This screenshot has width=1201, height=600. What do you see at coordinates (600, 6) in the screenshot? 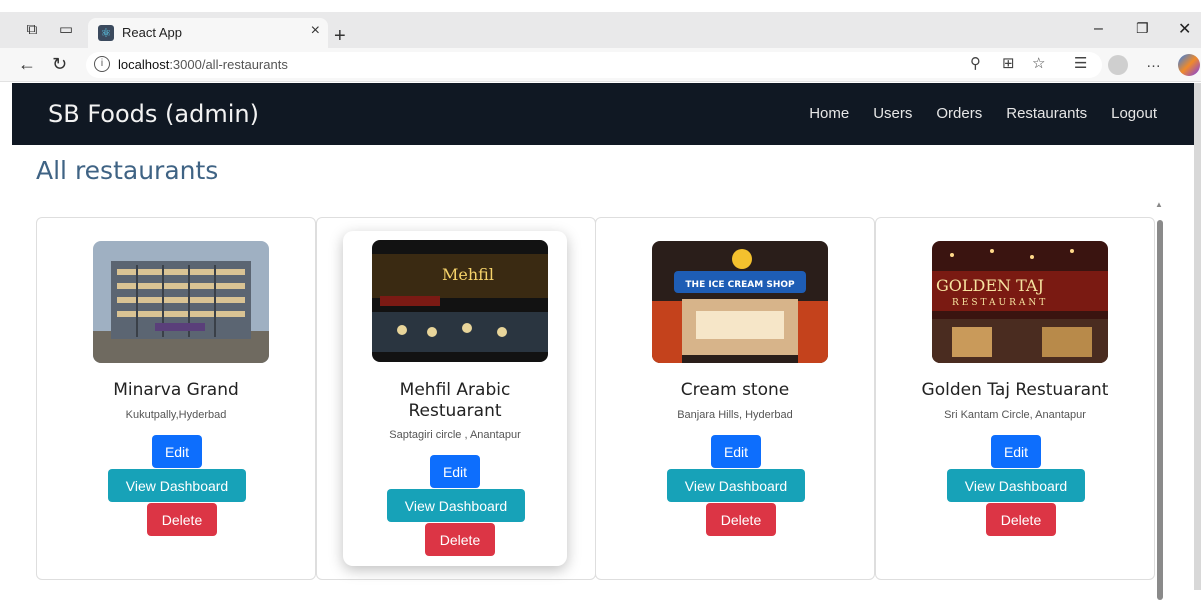
I see `window-top-edge` at bounding box center [600, 6].